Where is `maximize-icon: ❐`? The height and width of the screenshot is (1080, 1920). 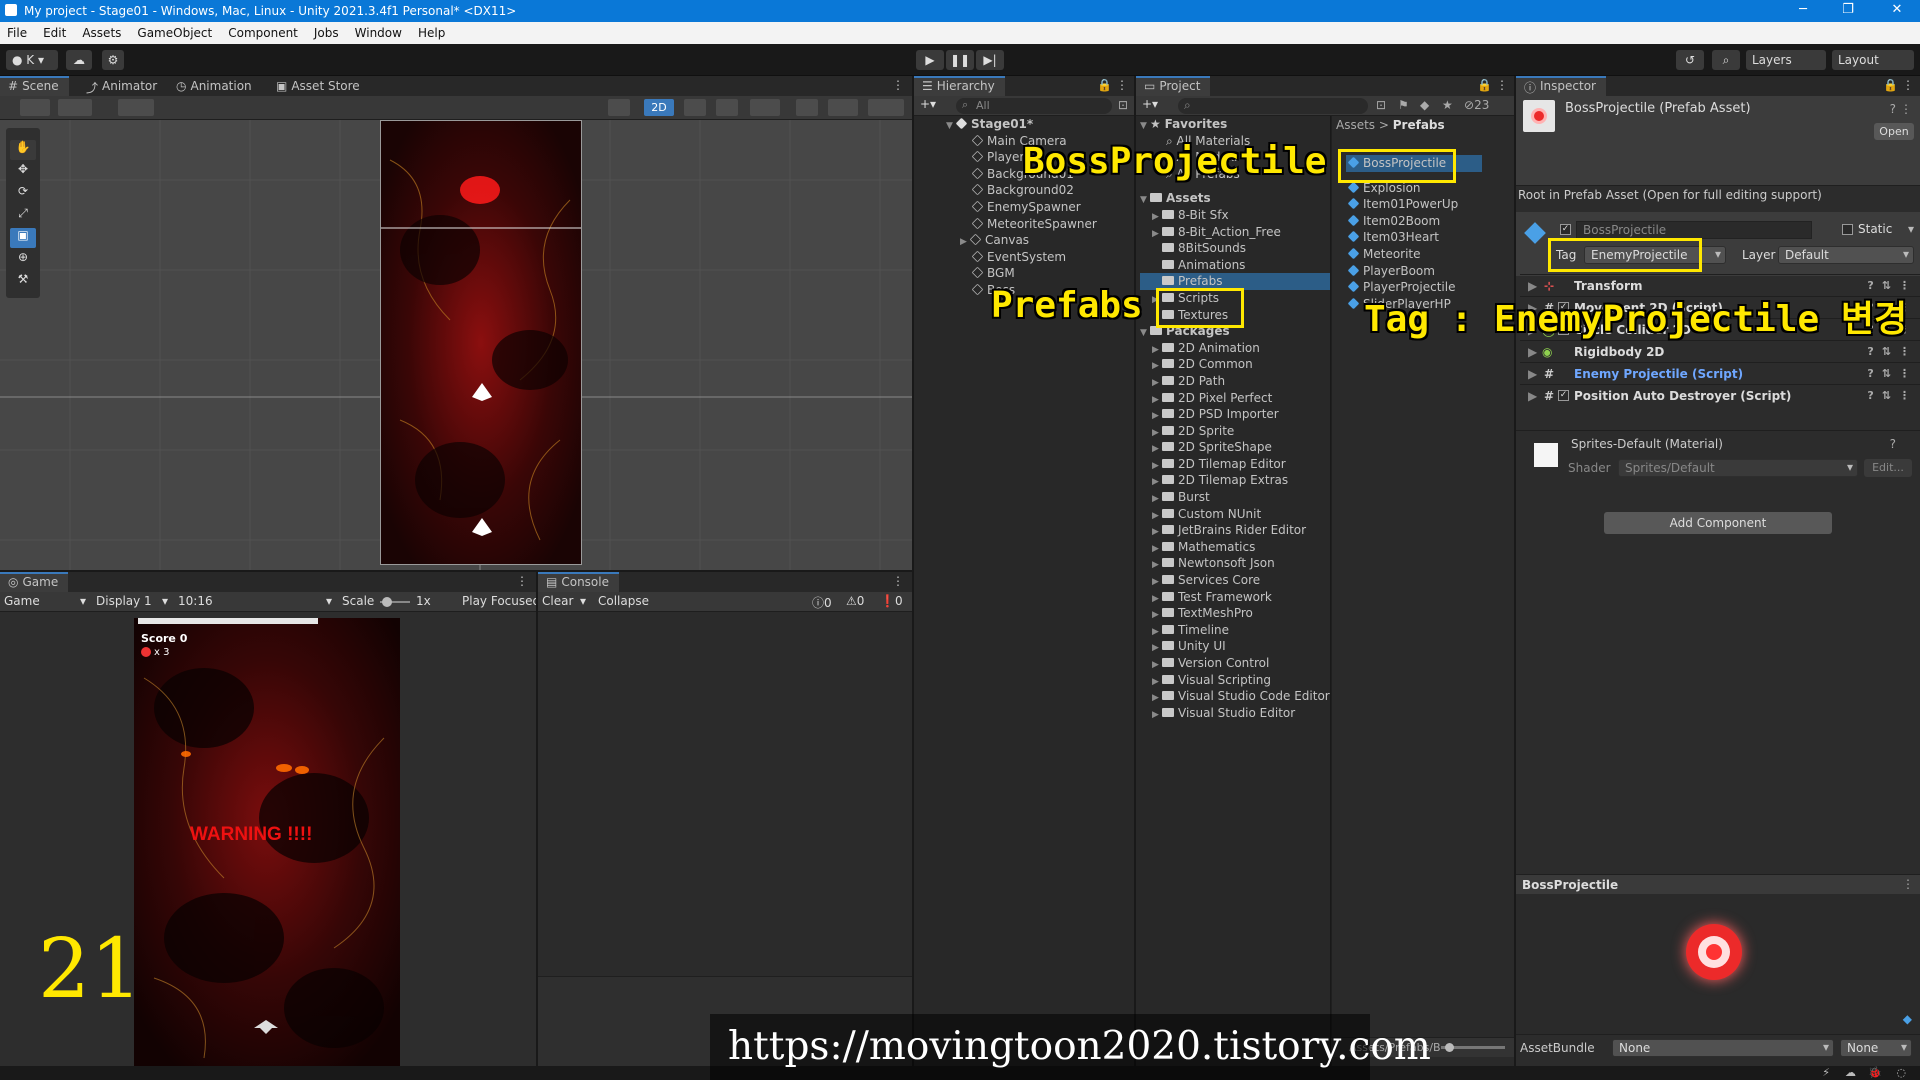
maximize-icon: ❐ is located at coordinates (1848, 10).